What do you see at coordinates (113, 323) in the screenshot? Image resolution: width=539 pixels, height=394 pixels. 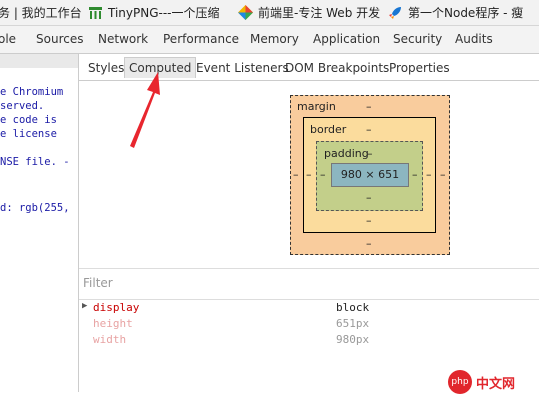 I see `property-name: height` at bounding box center [113, 323].